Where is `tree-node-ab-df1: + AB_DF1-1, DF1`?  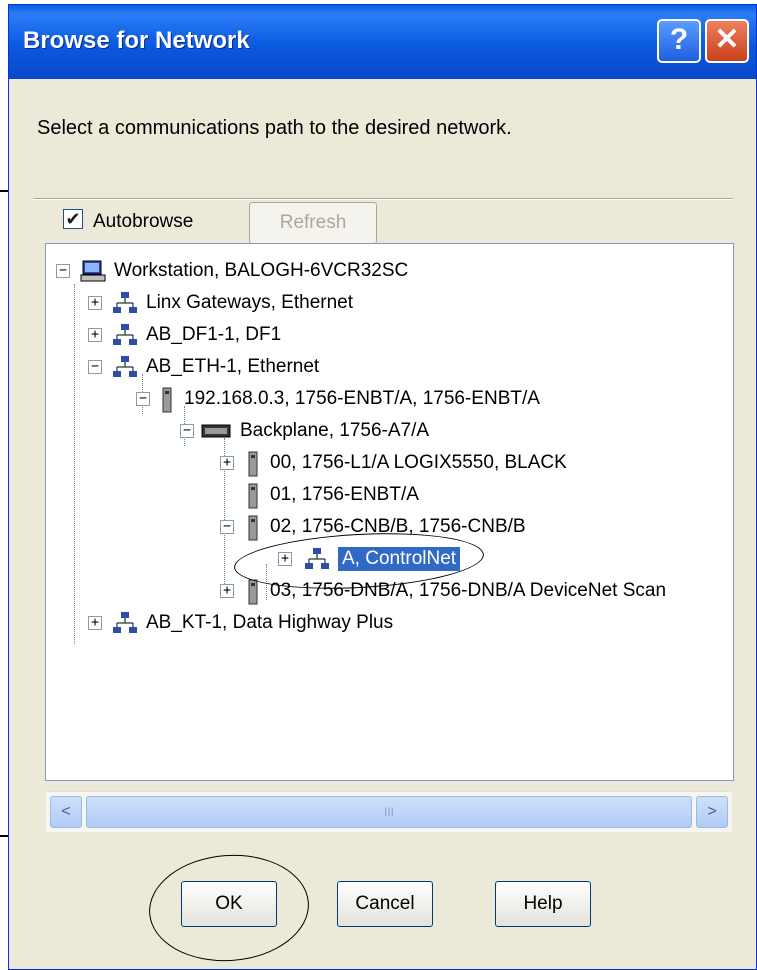
tree-node-ab-df1: + AB_DF1-1, DF1 is located at coordinates (185, 335).